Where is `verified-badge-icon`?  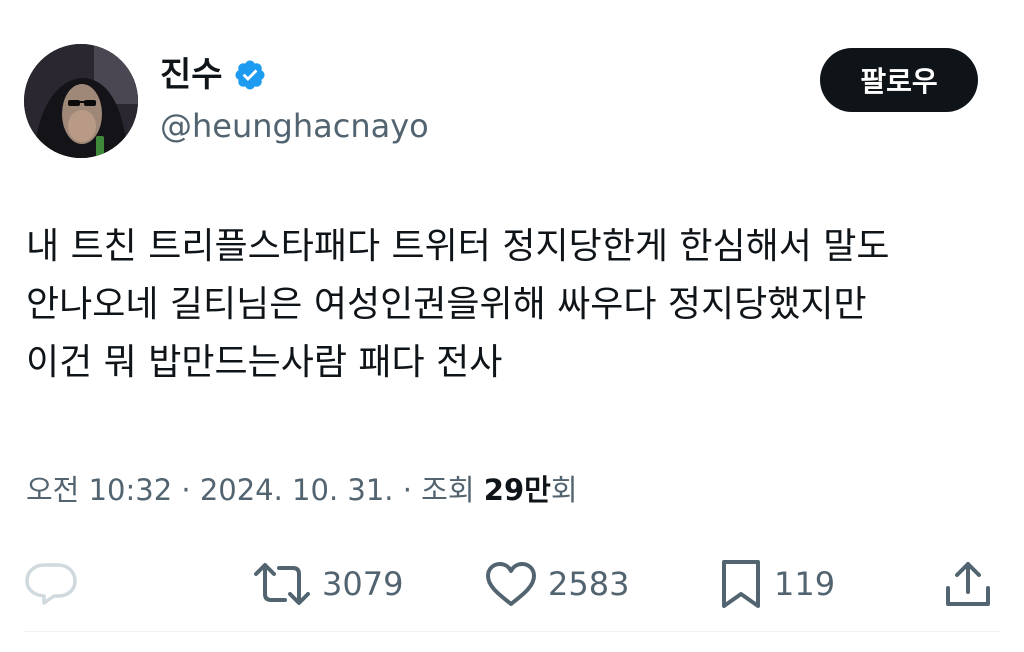 verified-badge-icon is located at coordinates (250, 75).